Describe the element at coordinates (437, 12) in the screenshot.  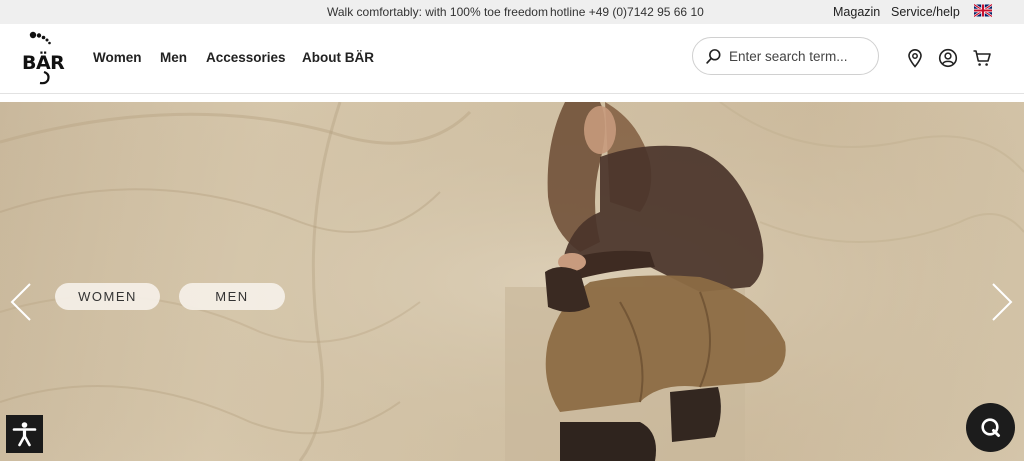
I see `promo-text: Walk comfortably: with 100% toe freedom` at that location.